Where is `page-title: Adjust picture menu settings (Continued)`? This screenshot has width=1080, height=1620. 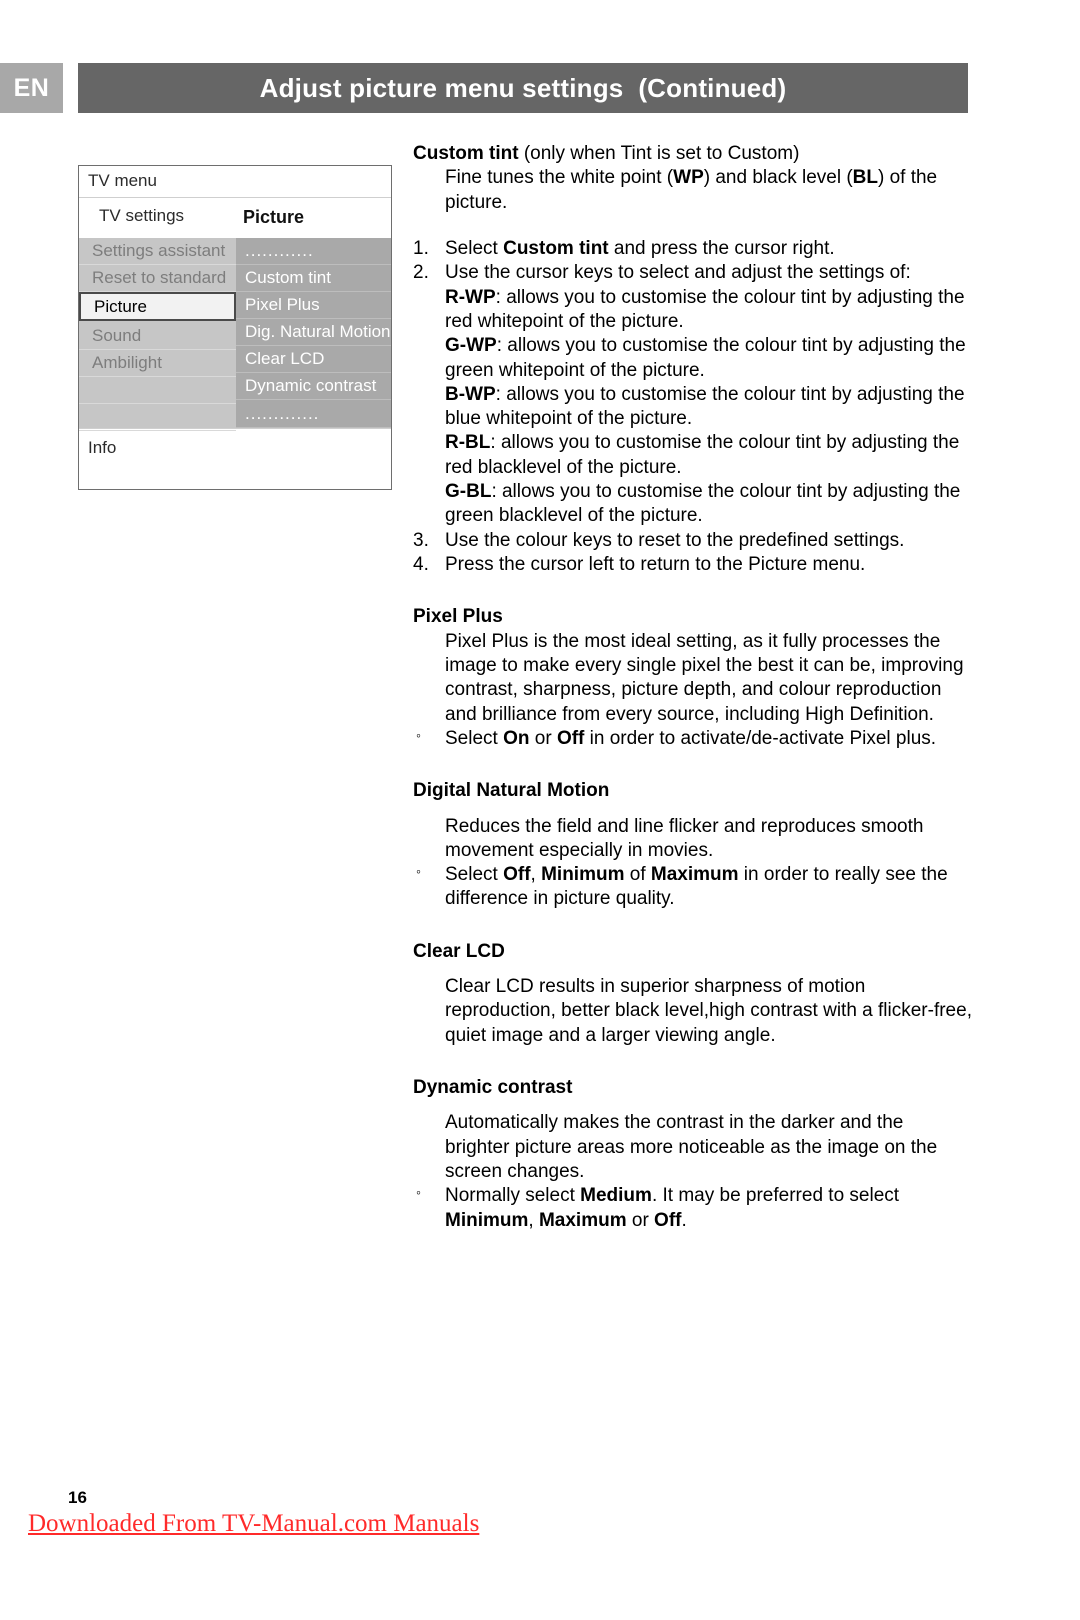
page-title: Adjust picture menu settings (Continued) is located at coordinates (523, 87).